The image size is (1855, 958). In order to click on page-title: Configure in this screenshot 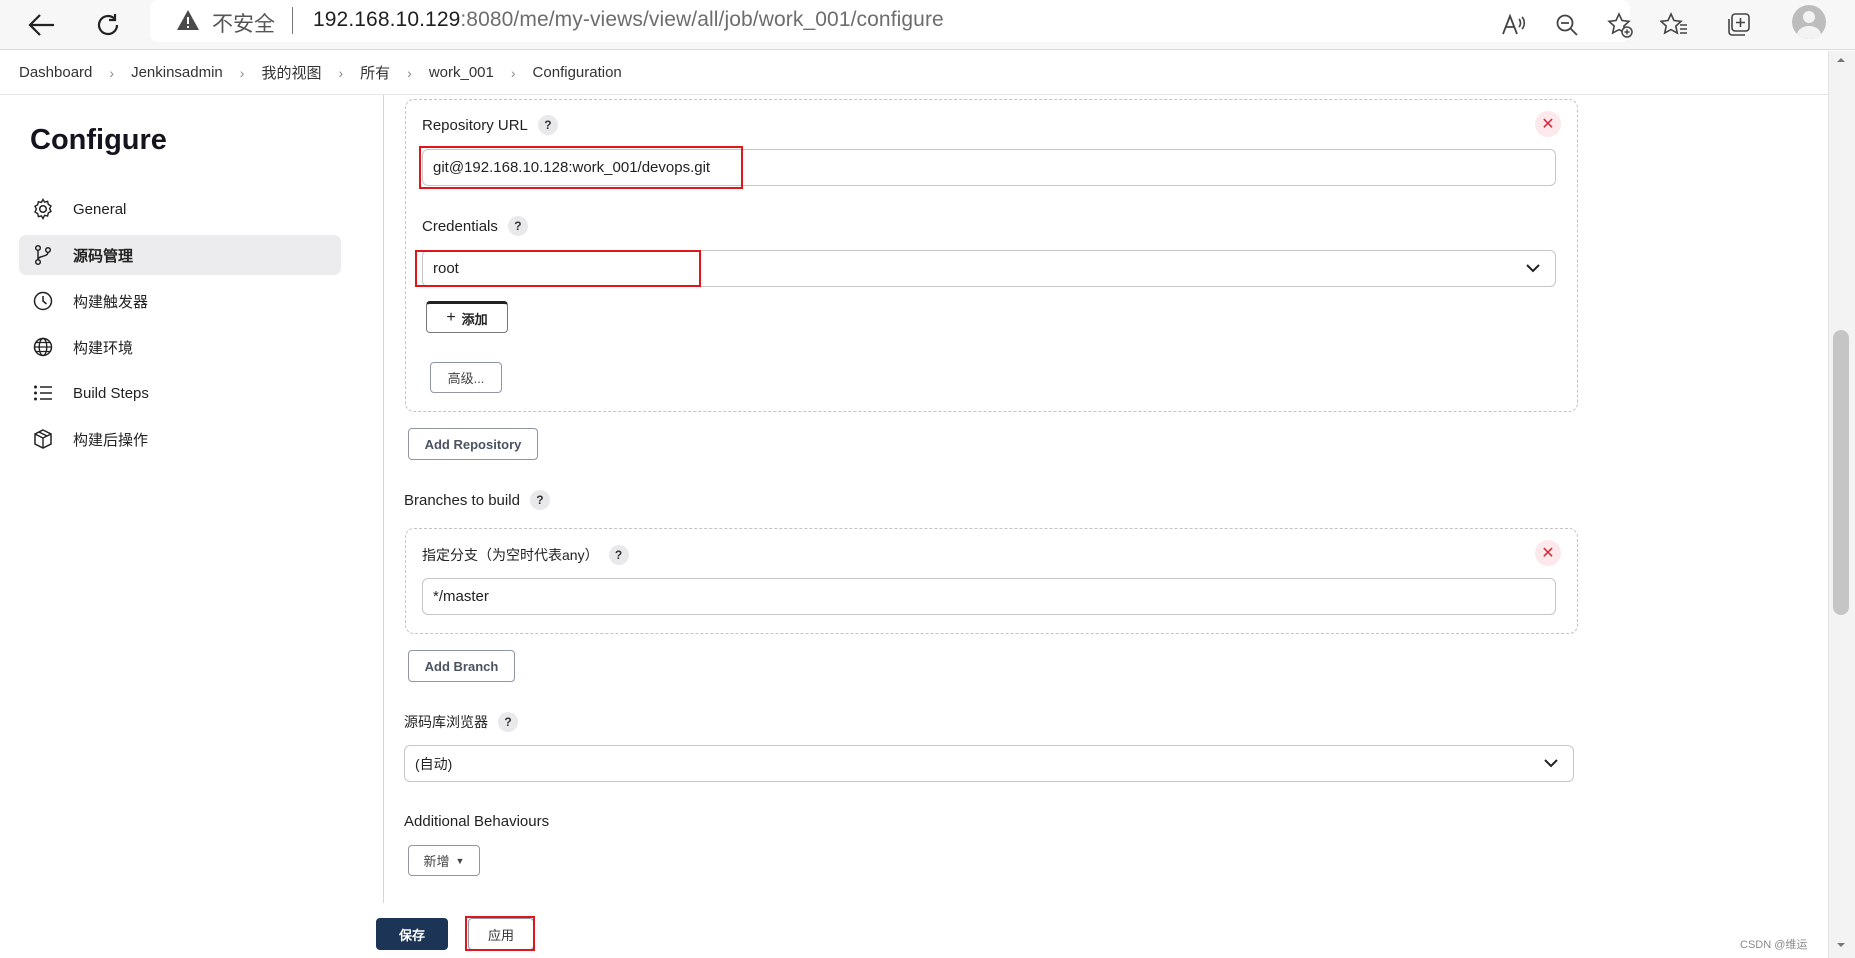, I will do `click(98, 140)`.